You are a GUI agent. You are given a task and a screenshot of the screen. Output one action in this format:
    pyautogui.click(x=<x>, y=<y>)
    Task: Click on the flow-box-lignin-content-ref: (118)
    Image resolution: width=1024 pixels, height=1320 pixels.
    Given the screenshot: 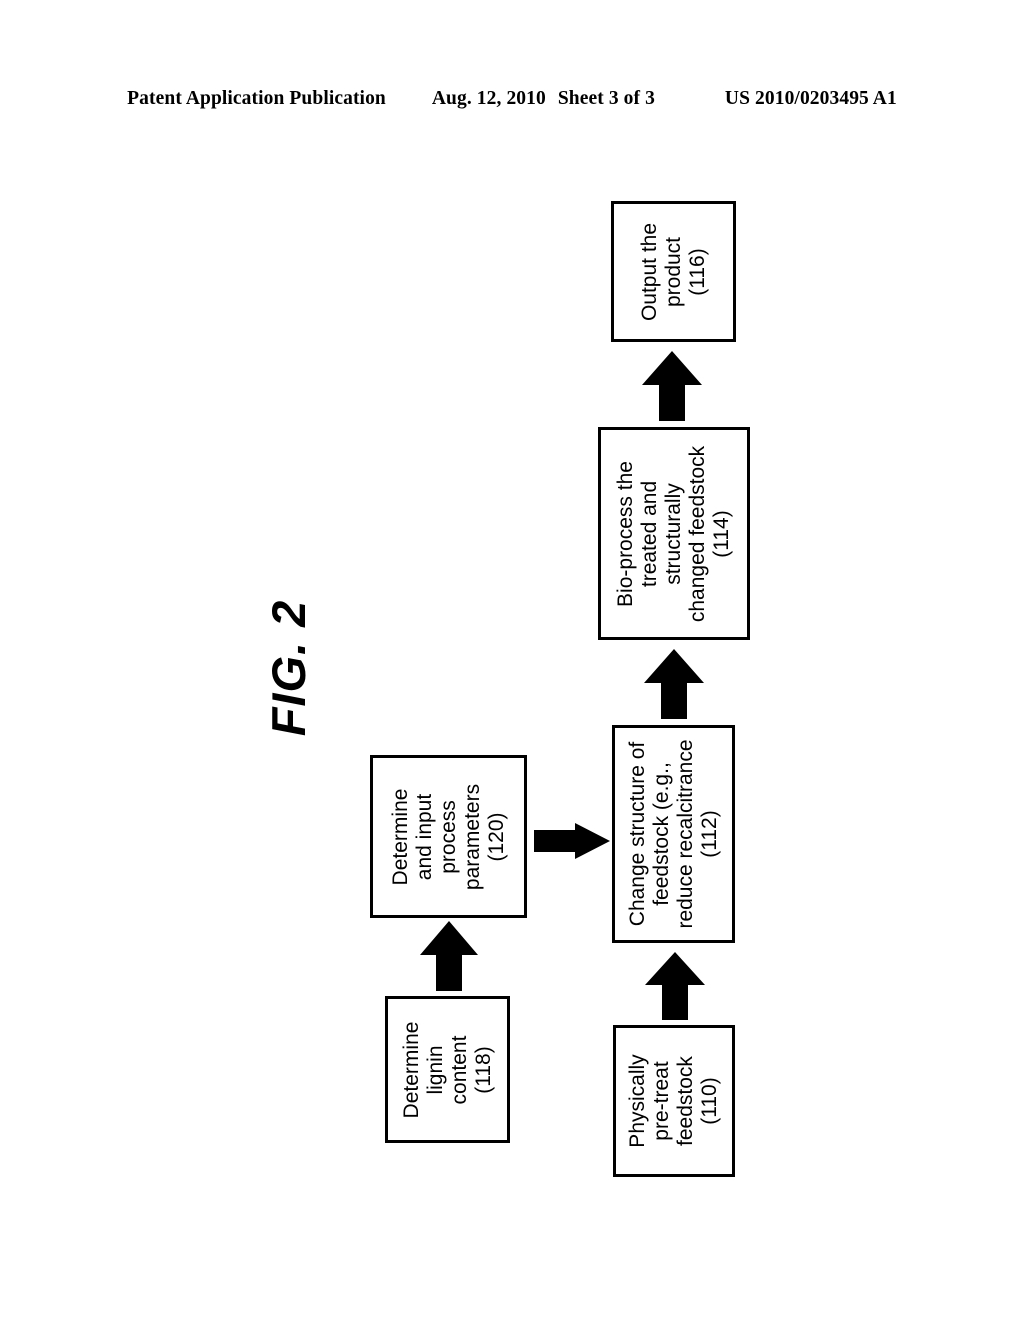 What is the action you would take?
    pyautogui.click(x=483, y=1069)
    